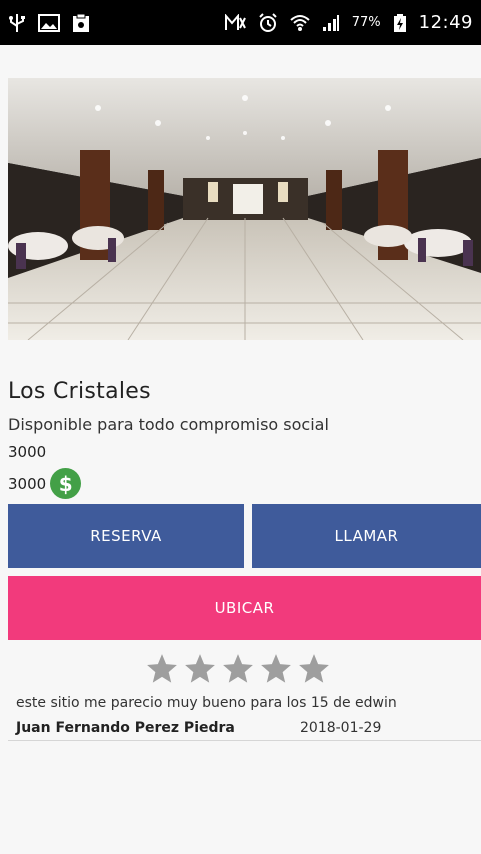 Image resolution: width=481 pixels, height=854 pixels. I want to click on dollar-icon: $, so click(66, 483).